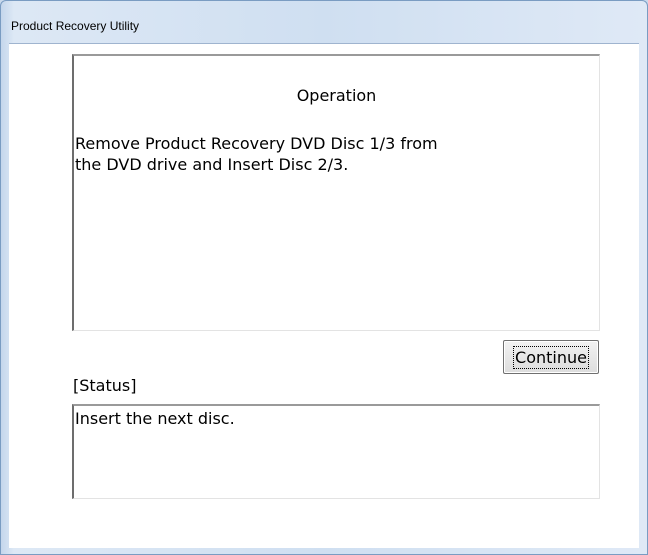 The image size is (648, 555). What do you see at coordinates (336, 95) in the screenshot?
I see `operation-heading: Operation` at bounding box center [336, 95].